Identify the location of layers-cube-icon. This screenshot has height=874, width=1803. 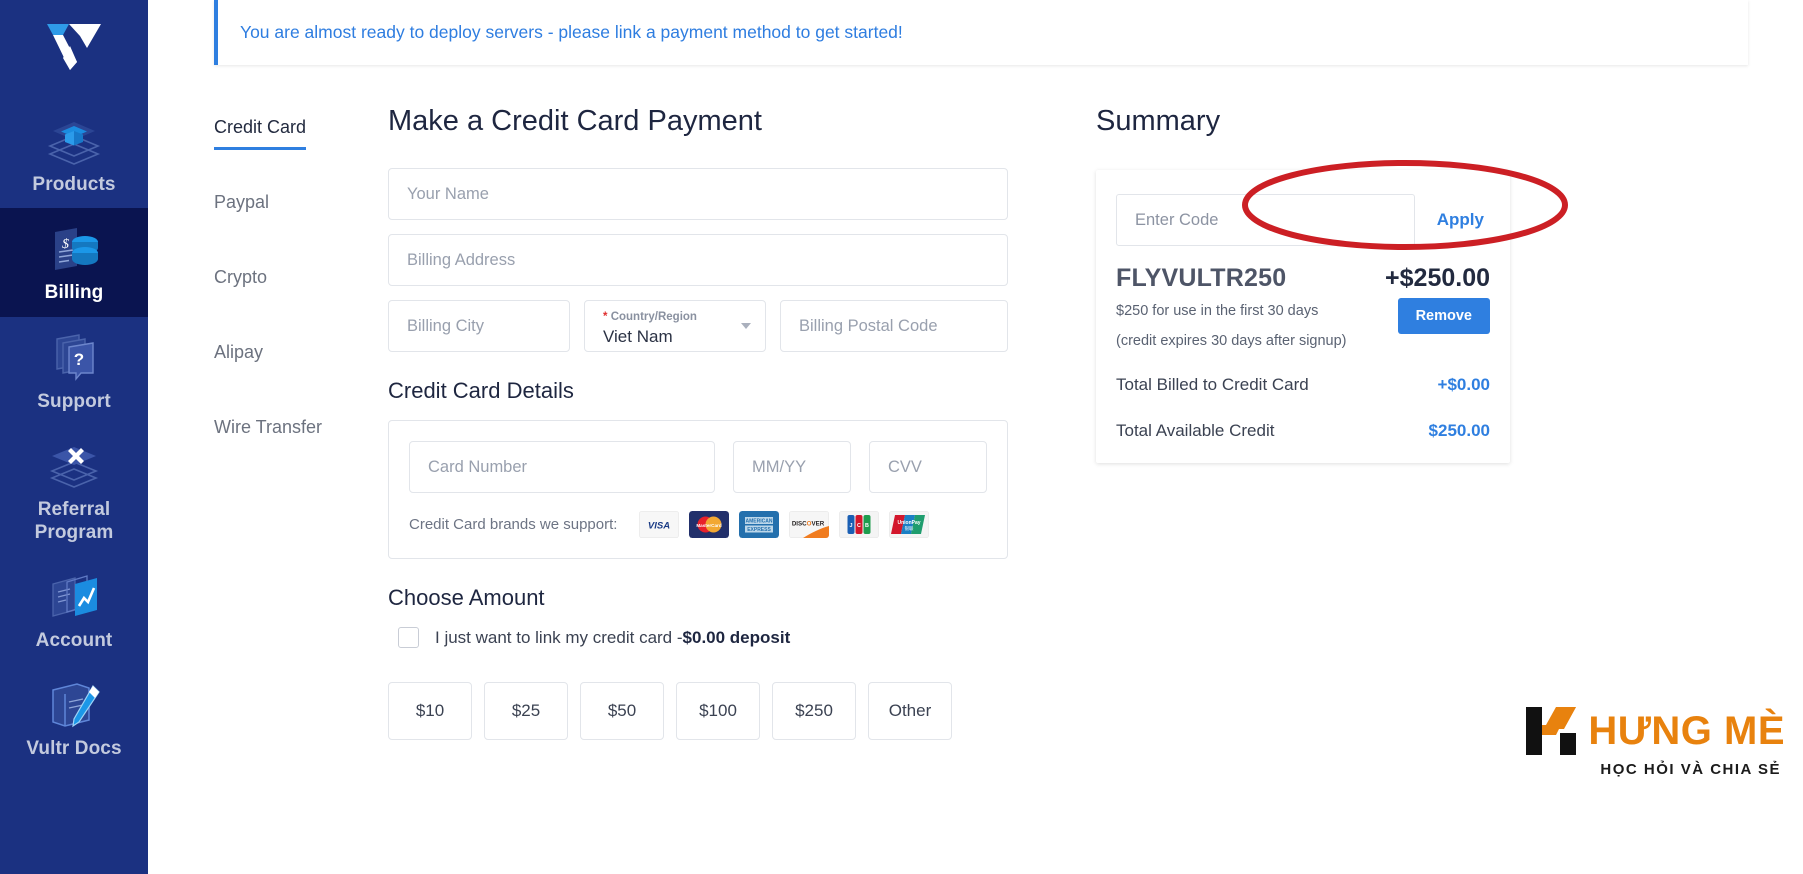
(74, 141).